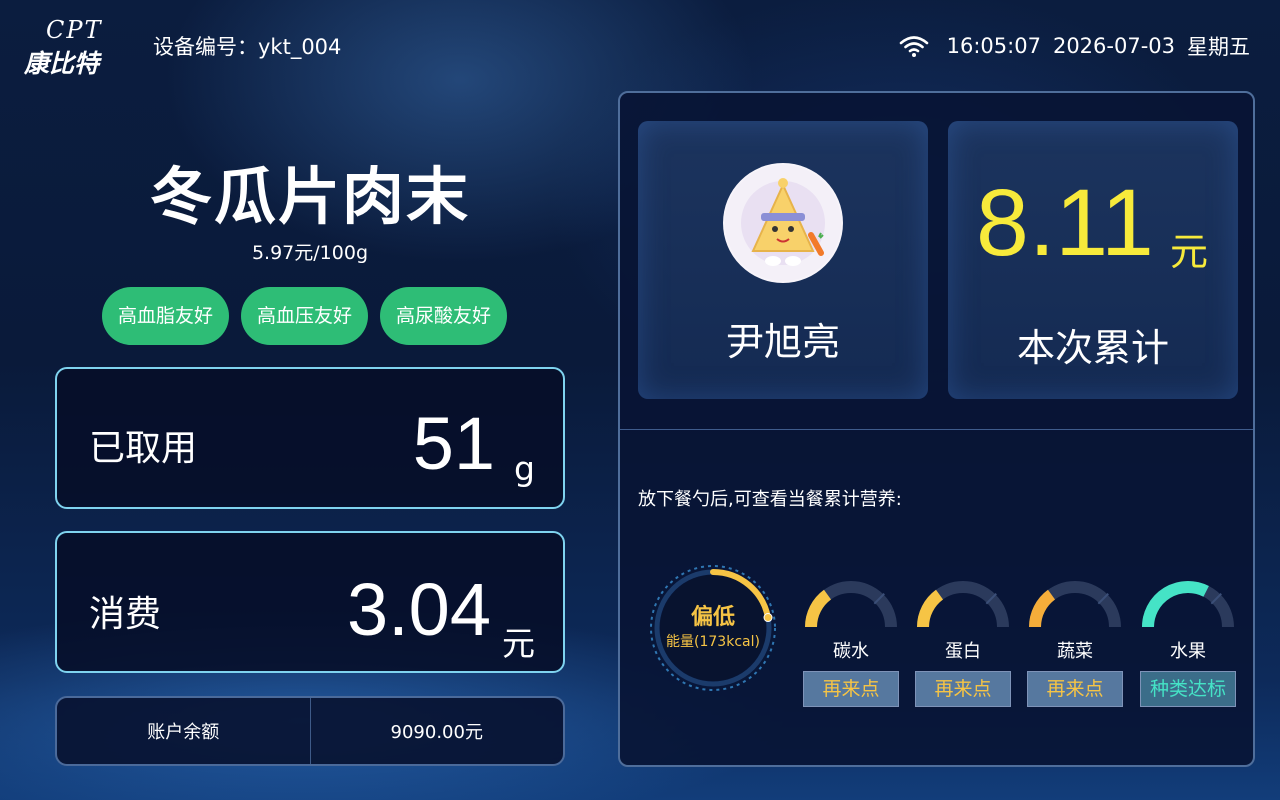 The height and width of the screenshot is (800, 1280). I want to click on energy-gauge: 偏低 能量(173kcal), so click(713, 628).